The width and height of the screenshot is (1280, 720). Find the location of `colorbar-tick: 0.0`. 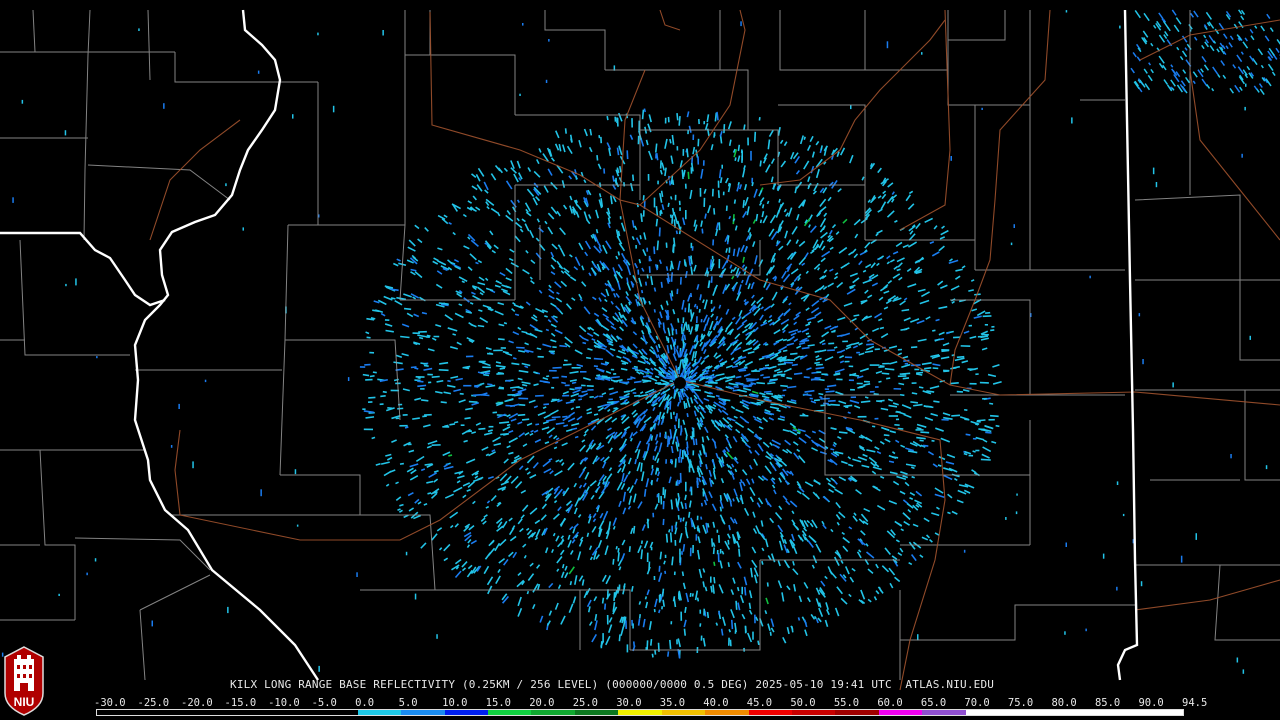

colorbar-tick: 0.0 is located at coordinates (365, 703).